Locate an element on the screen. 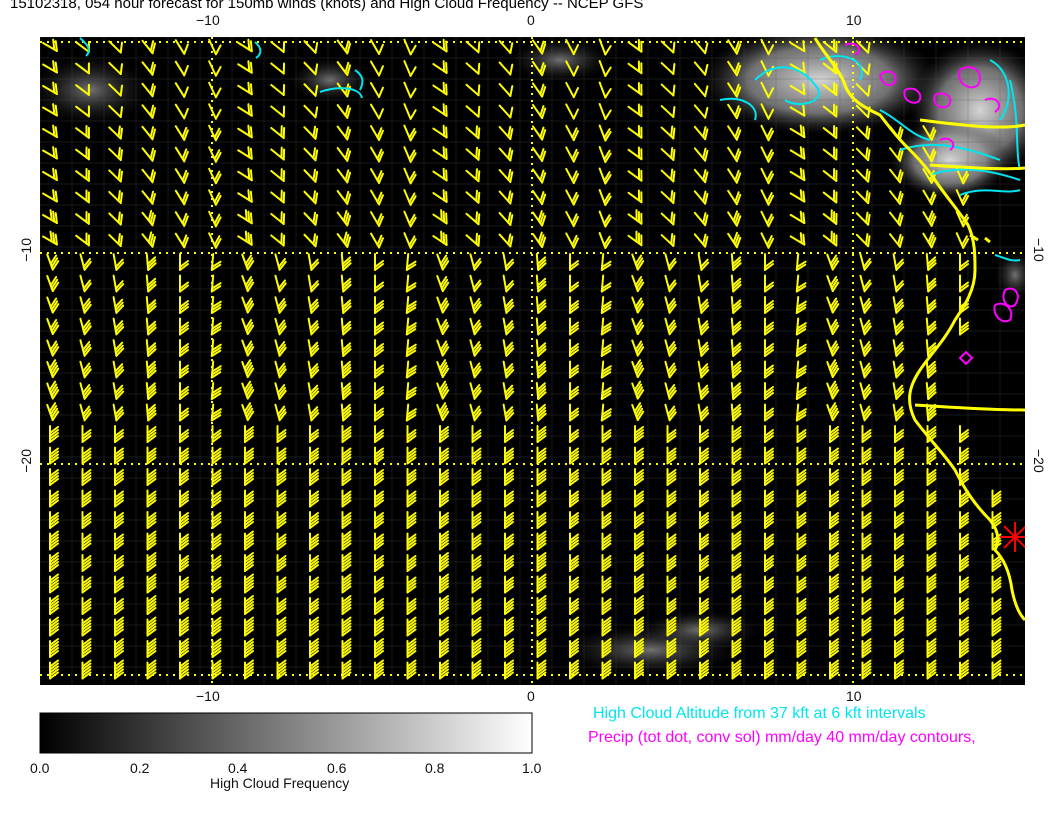 This screenshot has height=816, width=1056. lat-tick-right-minus20: −20 is located at coordinates (1039, 461).